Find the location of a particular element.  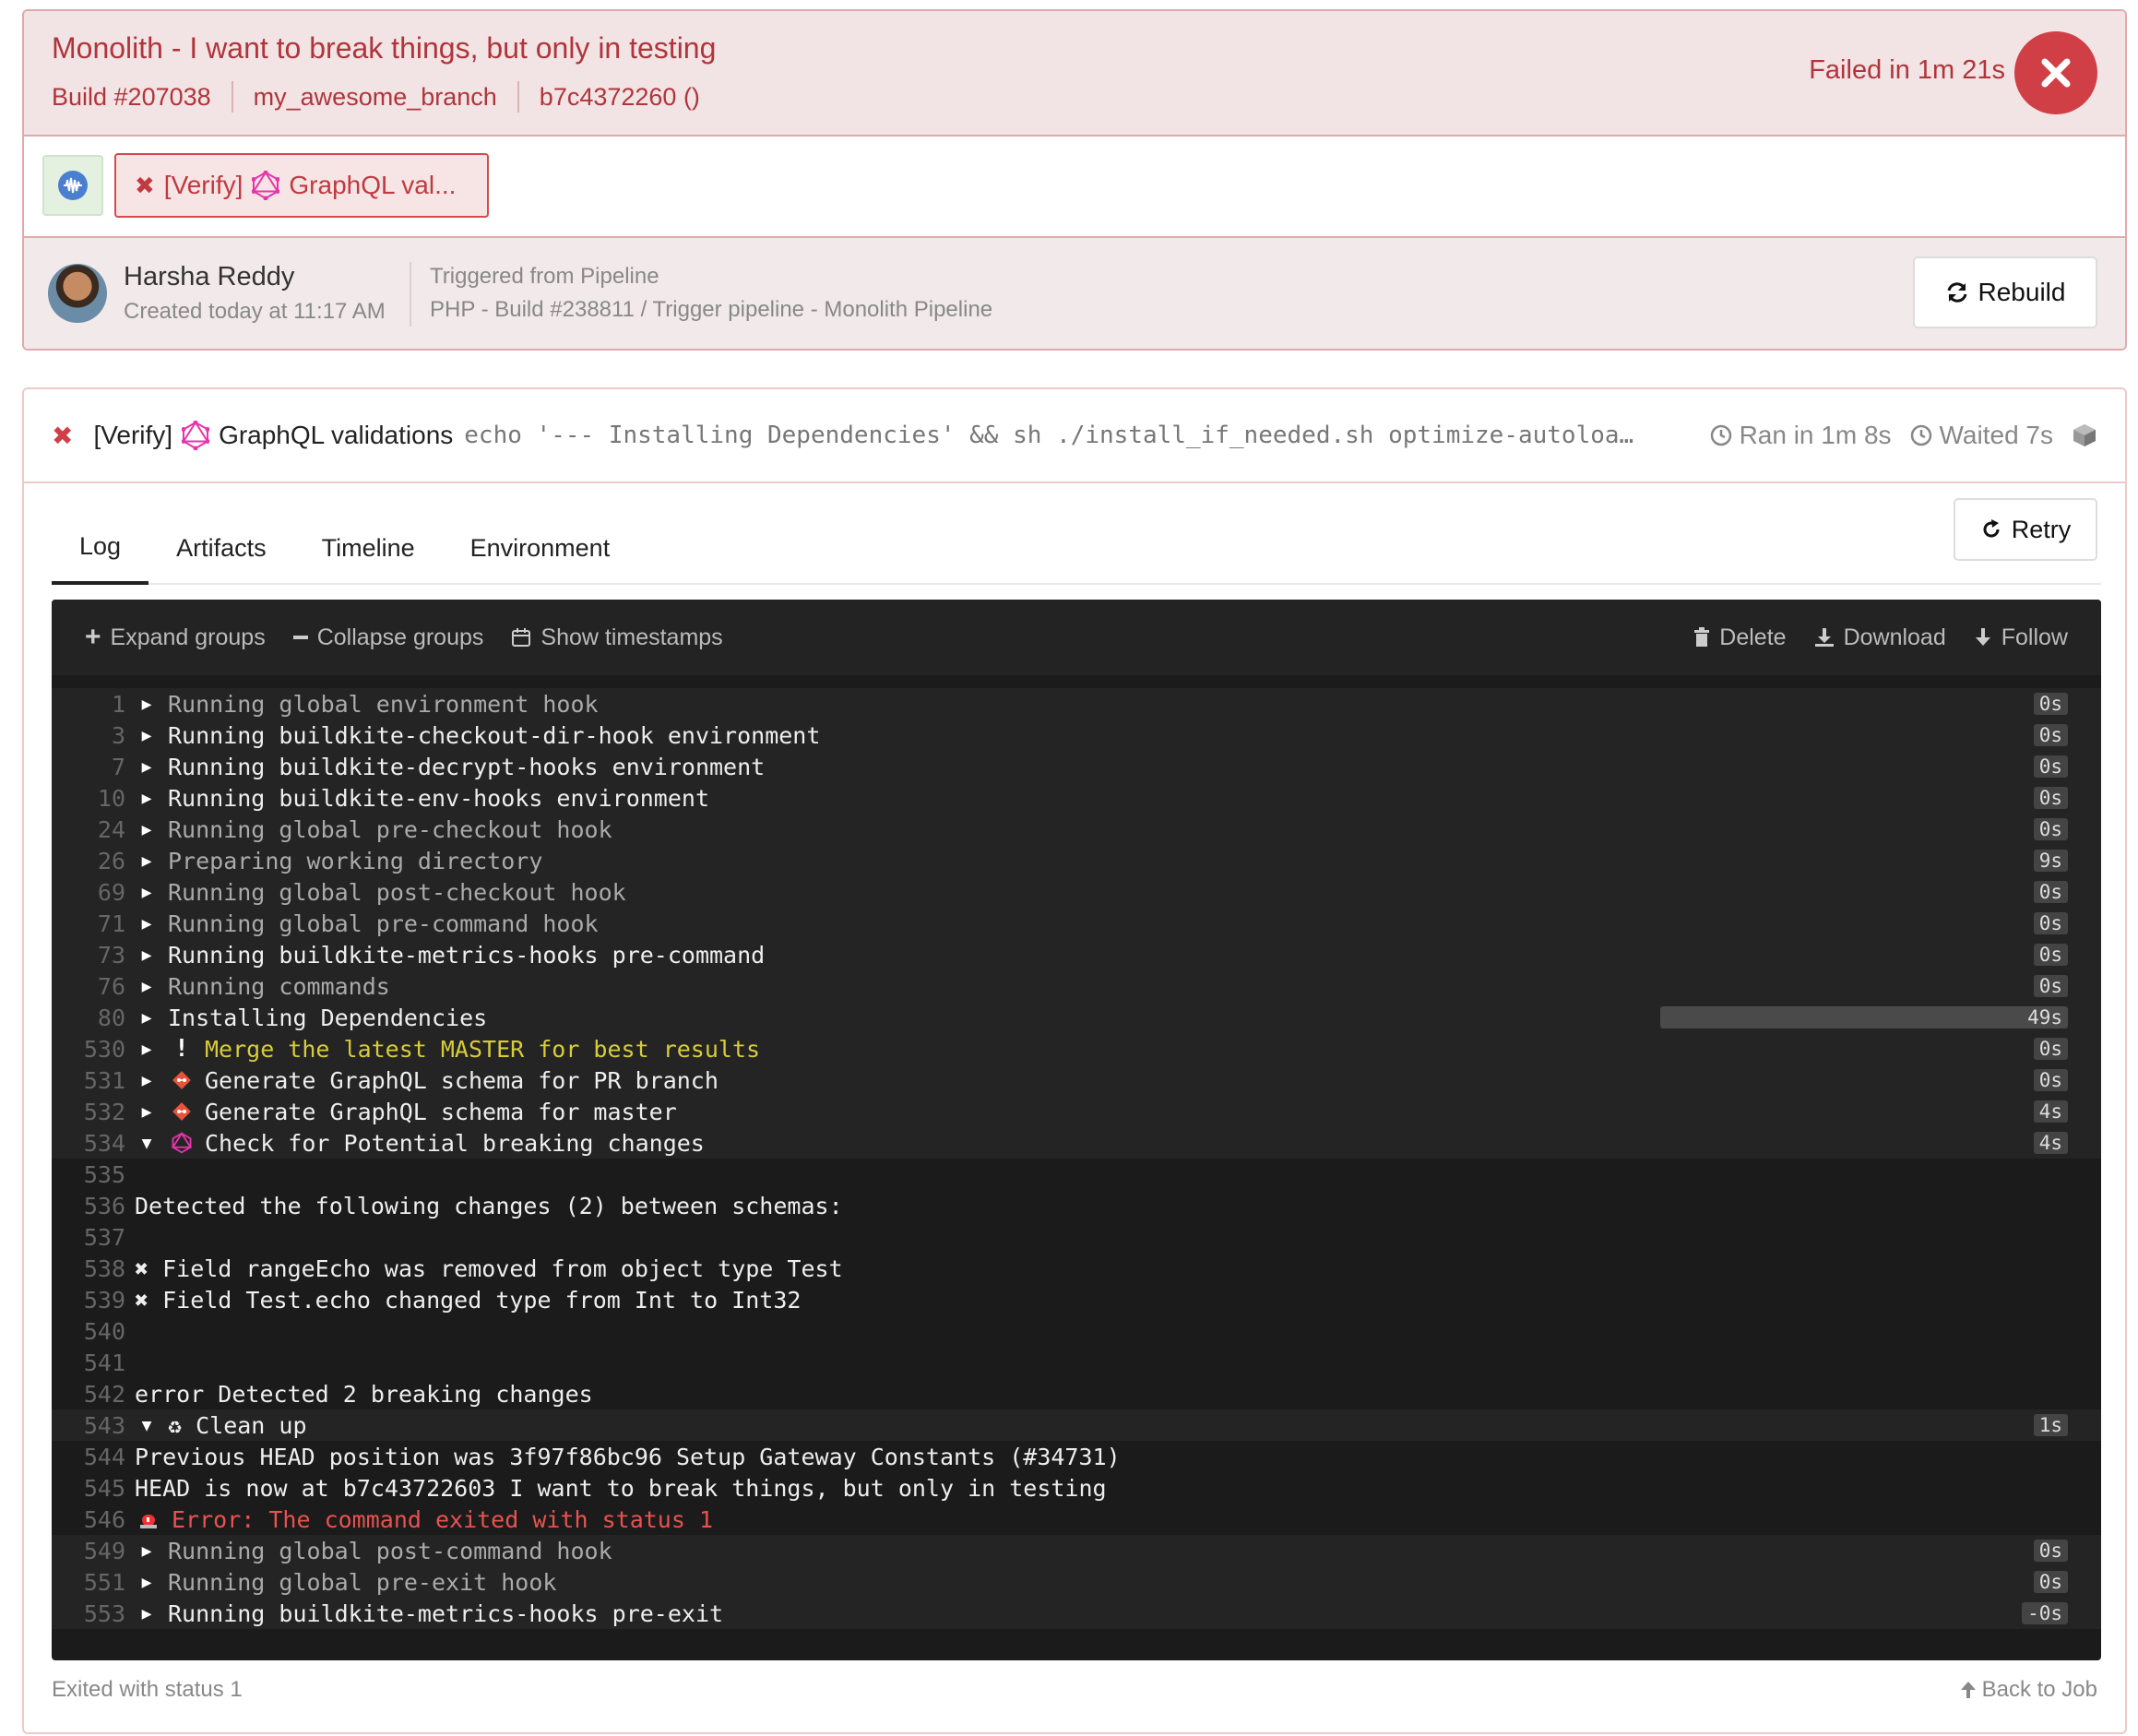

line-number: 542 is located at coordinates (88, 1394).